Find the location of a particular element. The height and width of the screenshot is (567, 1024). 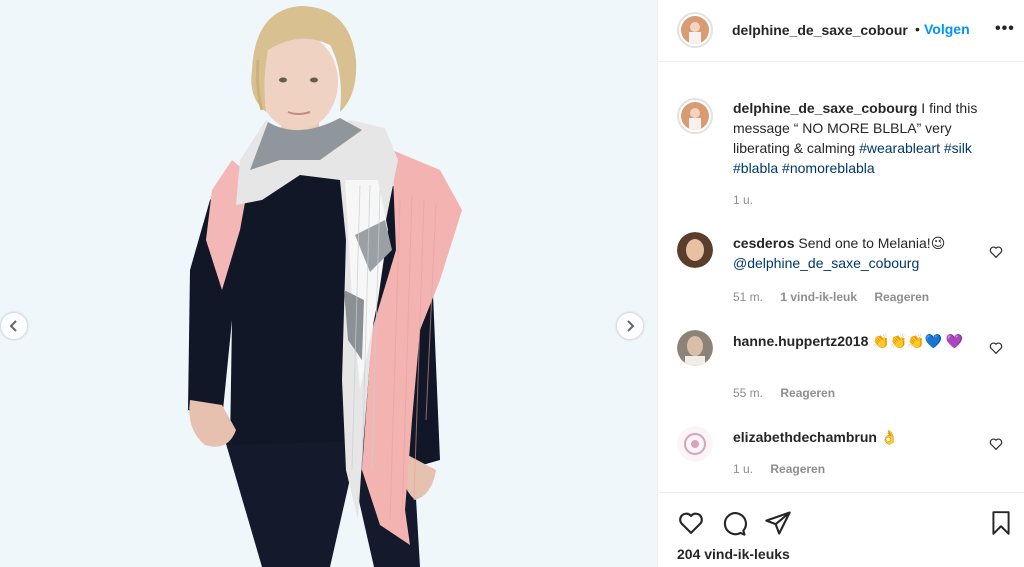

likes-count: 204 vind-ik-leuks is located at coordinates (733, 554).